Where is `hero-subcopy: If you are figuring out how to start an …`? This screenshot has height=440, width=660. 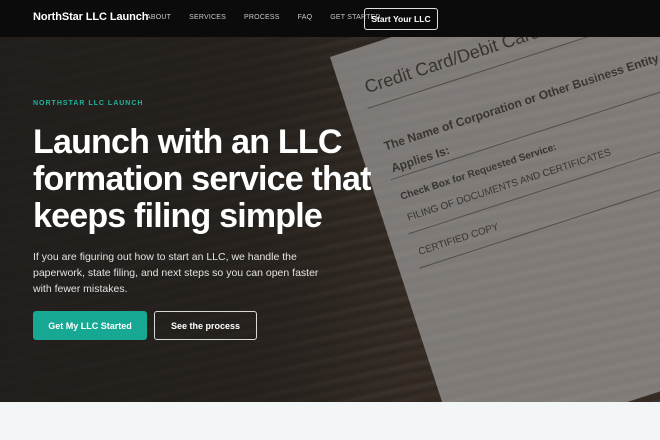
hero-subcopy: If you are figuring out how to start an … is located at coordinates (176, 273).